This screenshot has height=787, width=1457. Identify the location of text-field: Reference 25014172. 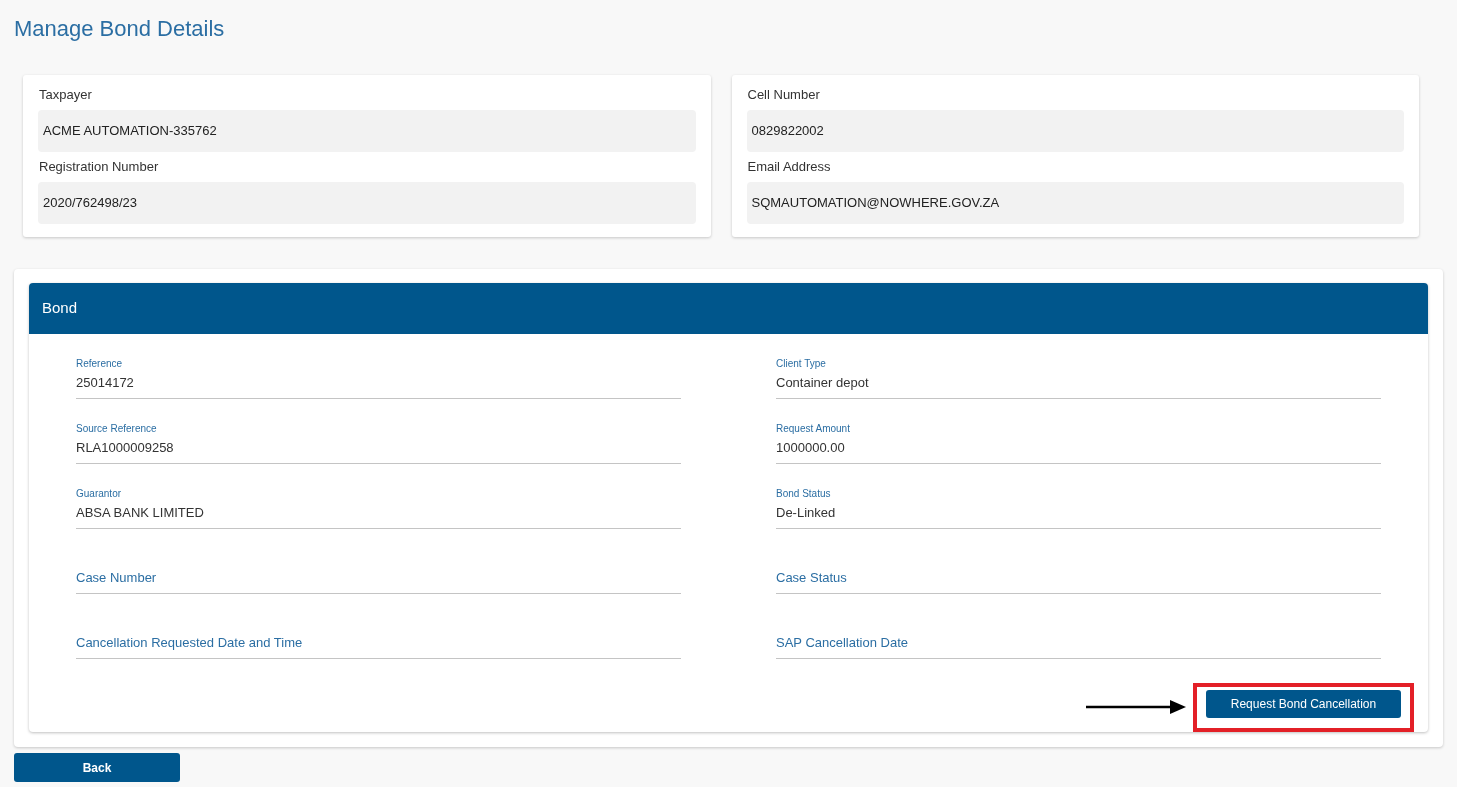
(378, 372).